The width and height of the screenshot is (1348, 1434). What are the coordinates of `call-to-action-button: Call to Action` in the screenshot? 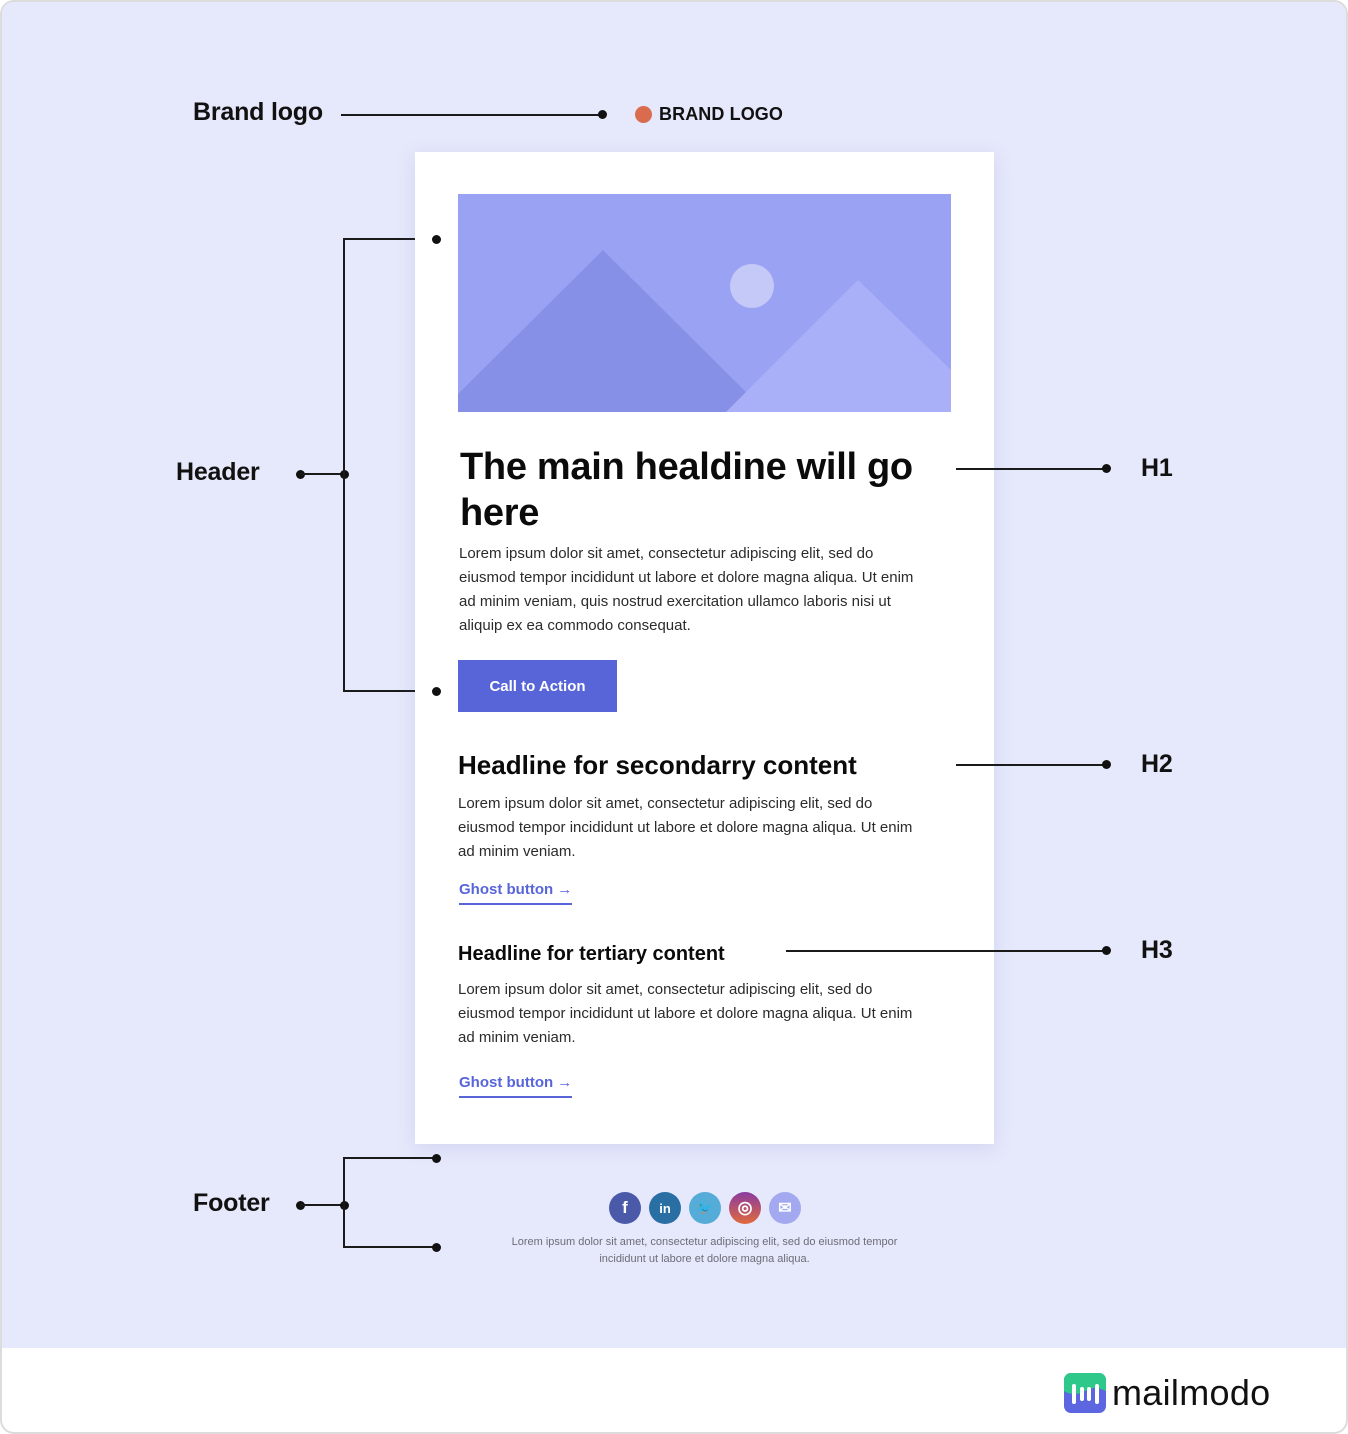 It's located at (537, 686).